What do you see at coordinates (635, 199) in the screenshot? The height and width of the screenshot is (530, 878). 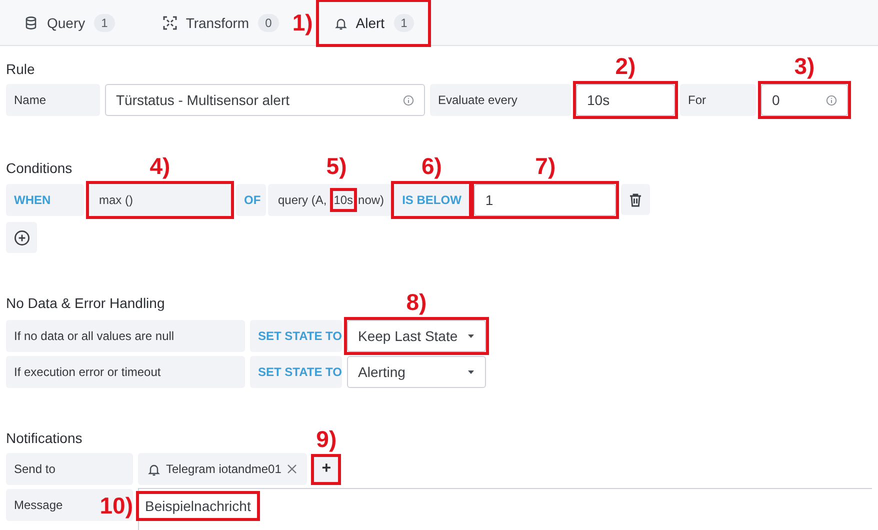 I see `trash-icon` at bounding box center [635, 199].